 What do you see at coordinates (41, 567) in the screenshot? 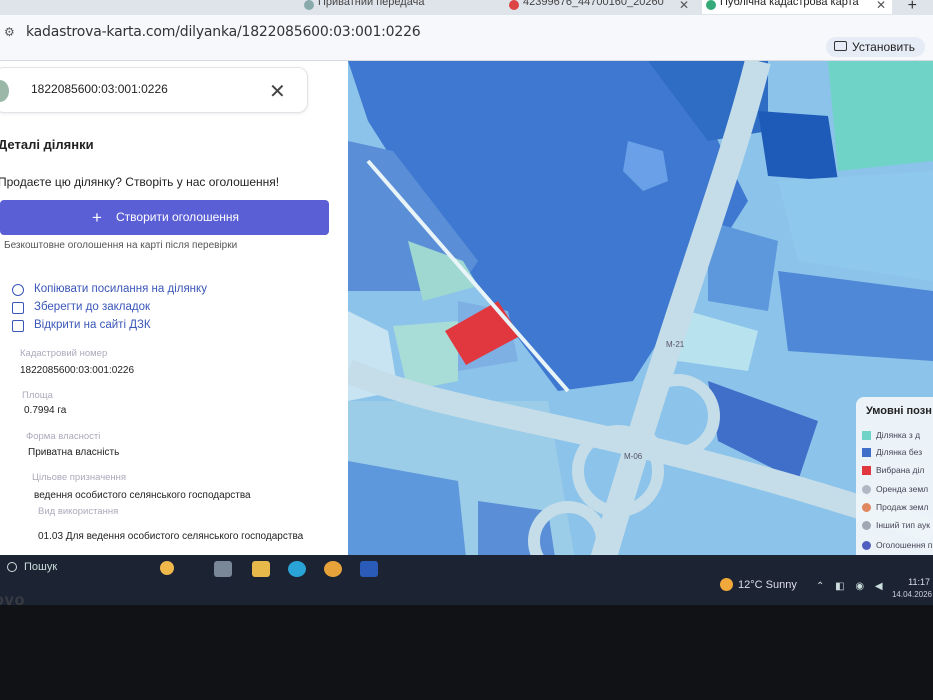
I see `taskbar-search-label: Пошук` at bounding box center [41, 567].